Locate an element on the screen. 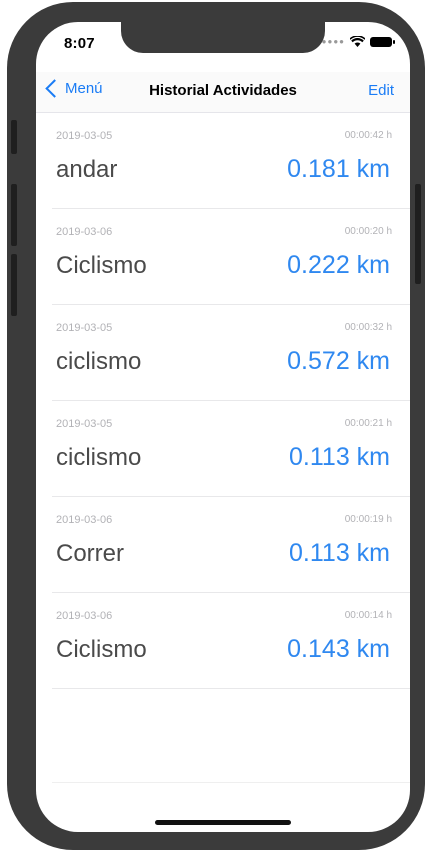 The height and width of the screenshot is (852, 433). home-indicator is located at coordinates (223, 822).